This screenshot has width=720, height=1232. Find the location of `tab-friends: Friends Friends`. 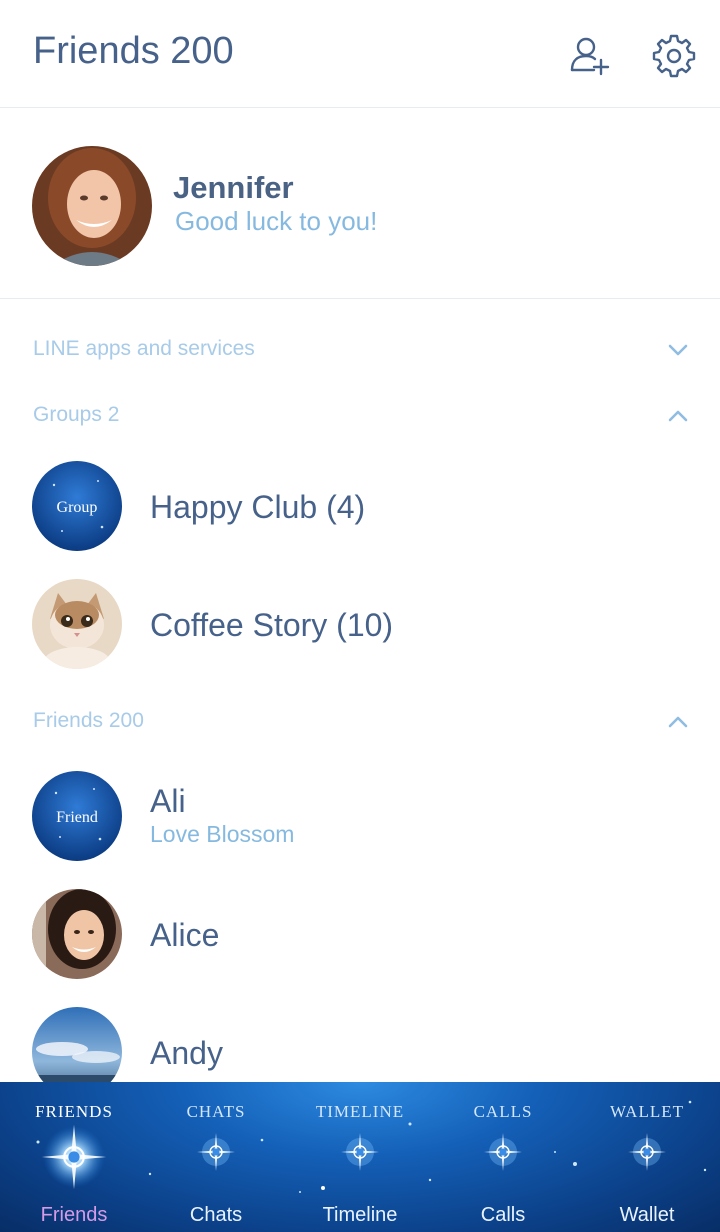

tab-friends: Friends Friends is located at coordinates (74, 1157).